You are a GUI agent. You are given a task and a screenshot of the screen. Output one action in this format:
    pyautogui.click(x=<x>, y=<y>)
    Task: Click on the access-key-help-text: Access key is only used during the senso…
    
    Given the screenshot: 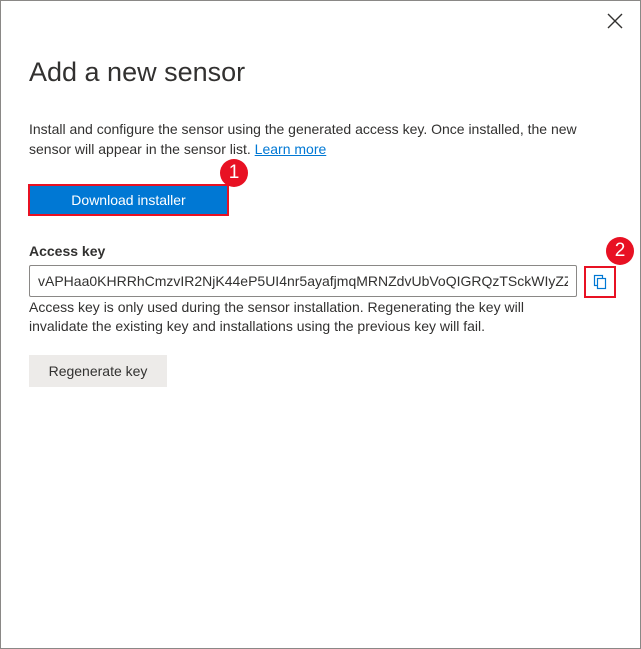 What is the action you would take?
    pyautogui.click(x=276, y=316)
    